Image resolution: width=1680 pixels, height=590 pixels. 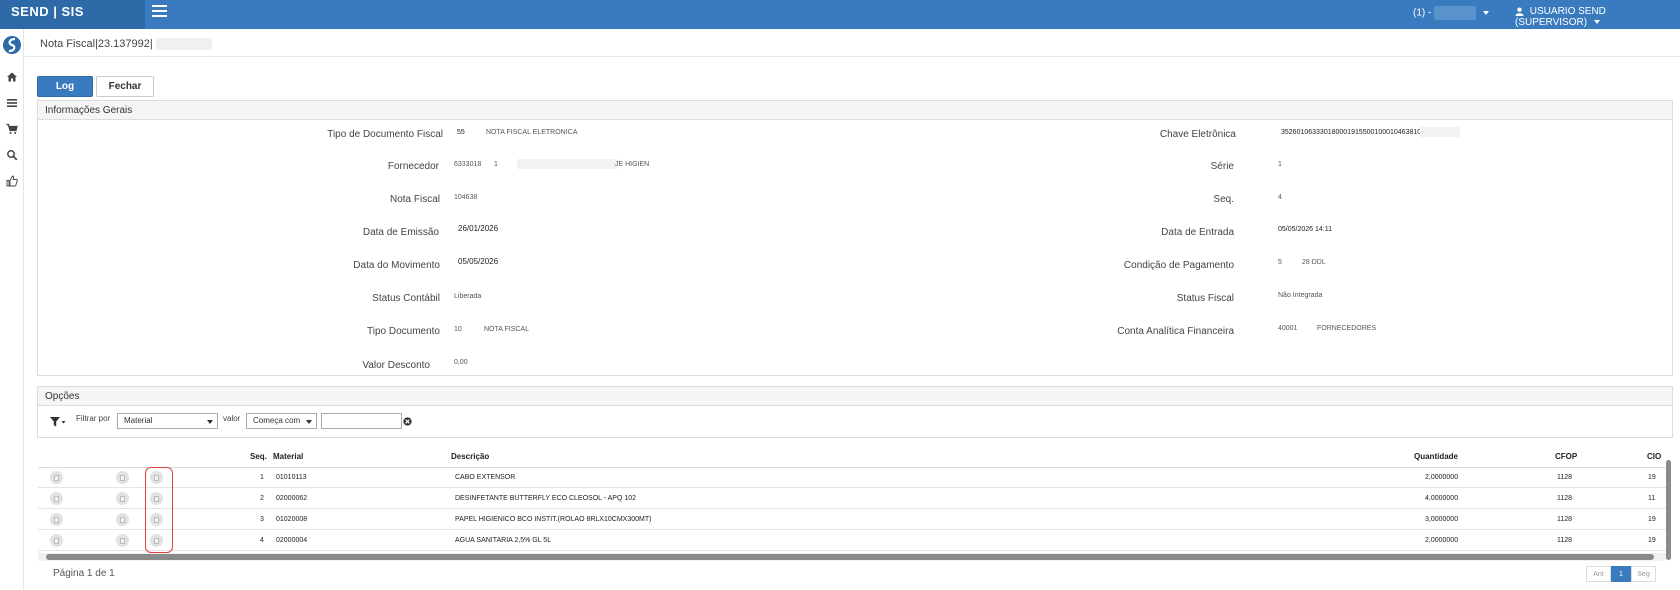 What do you see at coordinates (852, 56) in the screenshot?
I see `header-divider` at bounding box center [852, 56].